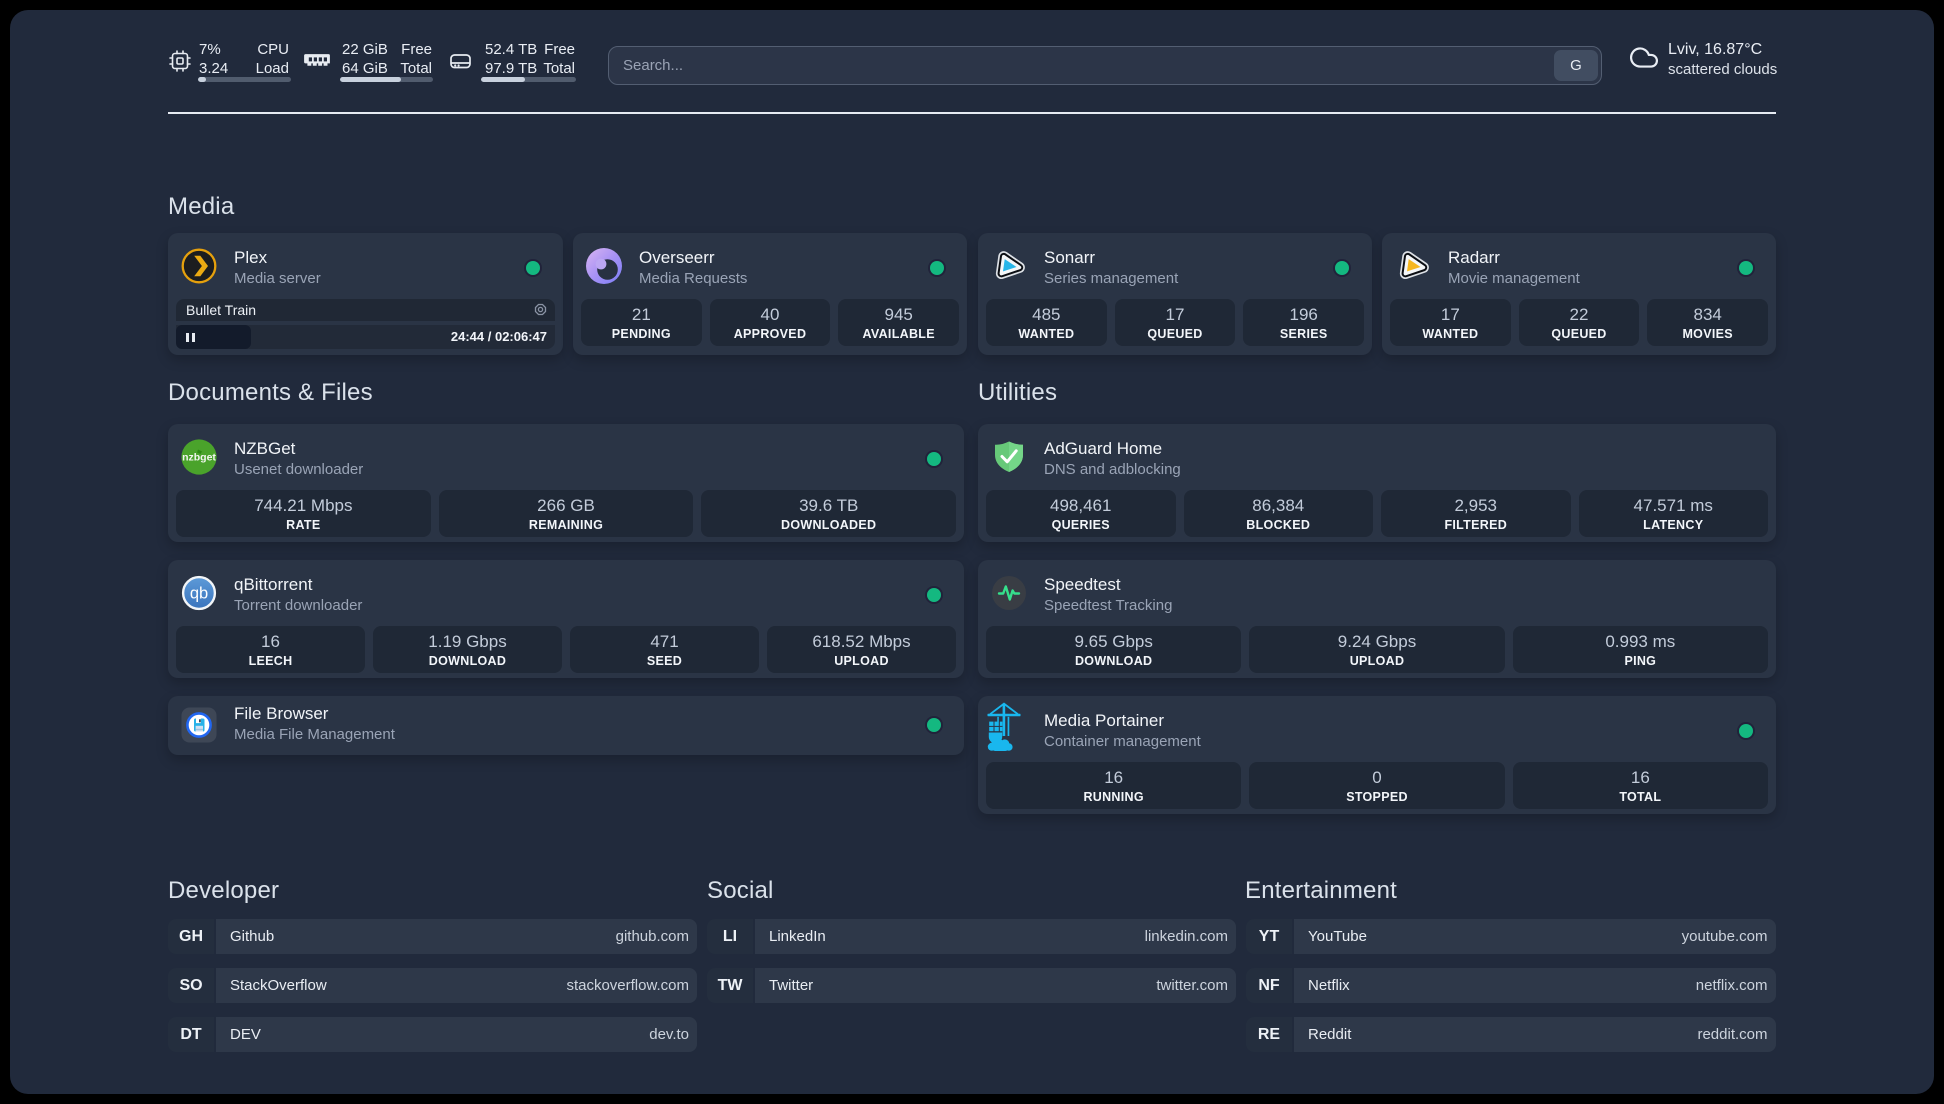 The image size is (1944, 1104). I want to click on svg-text: nzbget, so click(199, 458).